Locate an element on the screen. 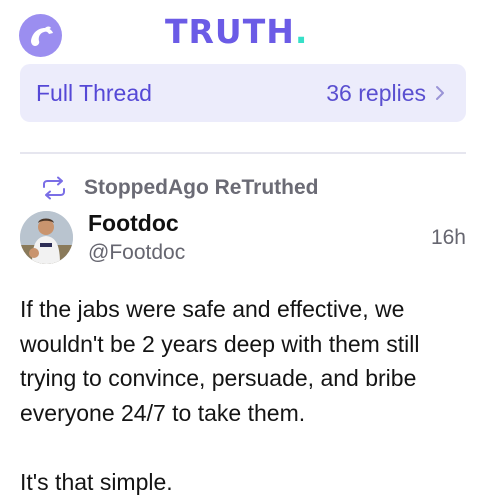 Image resolution: width=487 pixels, height=500 pixels. retruth-indicator: StoppedAgo ReTruthed is located at coordinates (179, 188).